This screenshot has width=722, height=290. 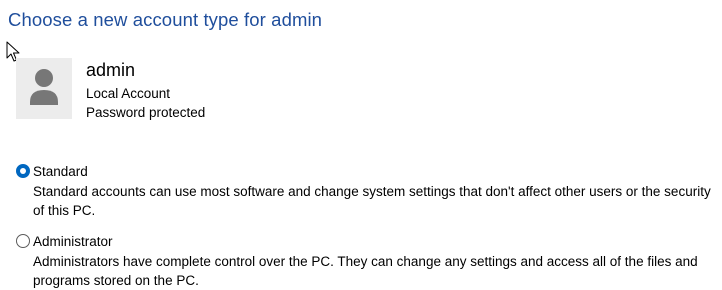 What do you see at coordinates (146, 112) in the screenshot?
I see `password-status-label: Password protected` at bounding box center [146, 112].